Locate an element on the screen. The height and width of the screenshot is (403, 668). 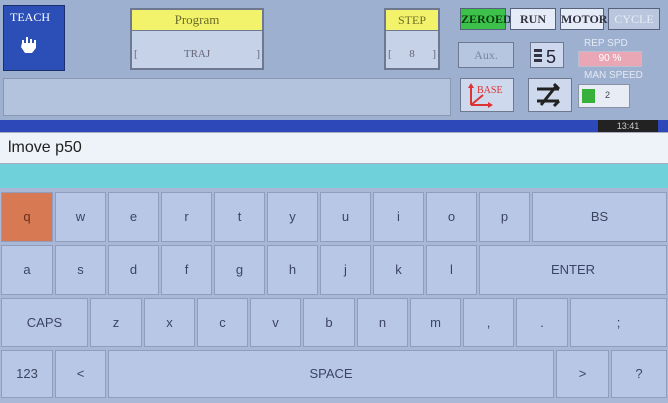
key-t: t is located at coordinates (239, 217).